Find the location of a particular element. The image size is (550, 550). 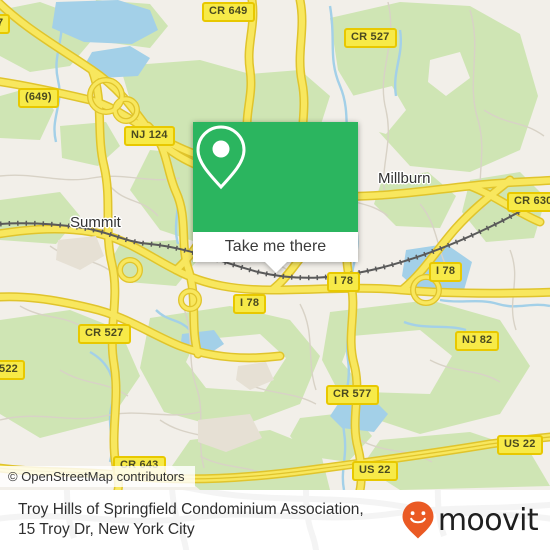

road-shield-cr527-s: CR 527 is located at coordinates (104, 334).